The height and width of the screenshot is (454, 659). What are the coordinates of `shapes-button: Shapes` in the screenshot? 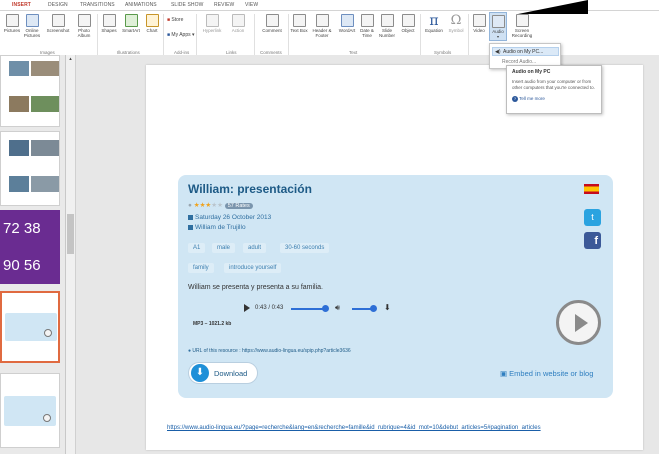 It's located at (109, 23).